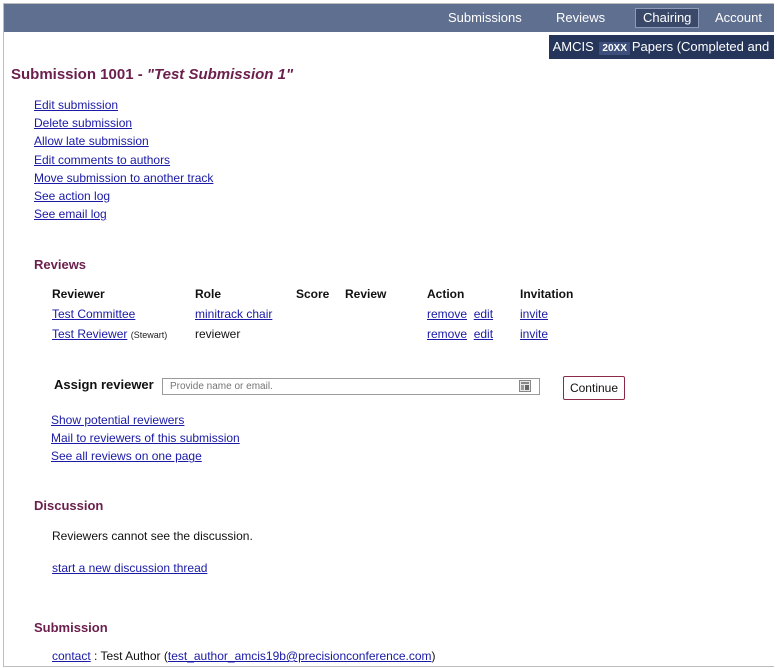 The image size is (777, 668). What do you see at coordinates (614, 48) in the screenshot?
I see `year-badge: 20XX` at bounding box center [614, 48].